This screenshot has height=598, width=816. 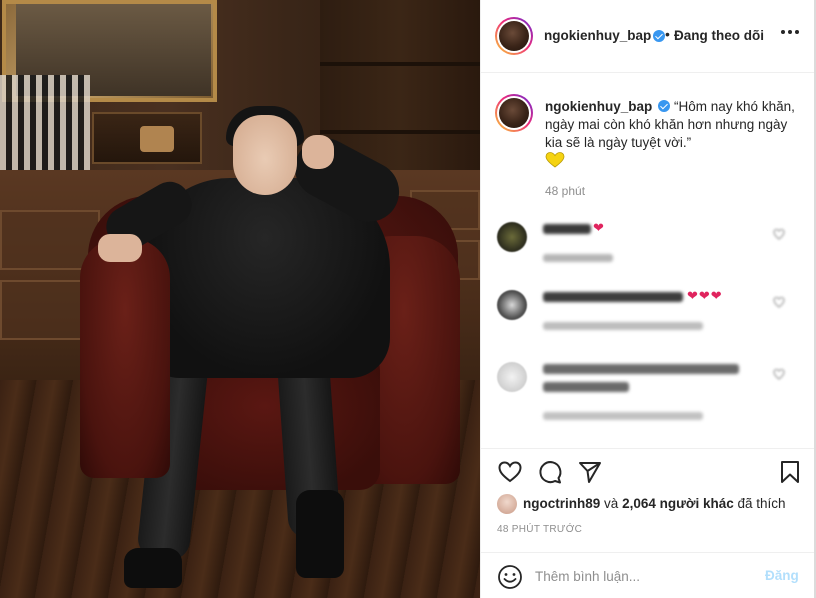 I want to click on bookmark-icon, so click(x=790, y=472).